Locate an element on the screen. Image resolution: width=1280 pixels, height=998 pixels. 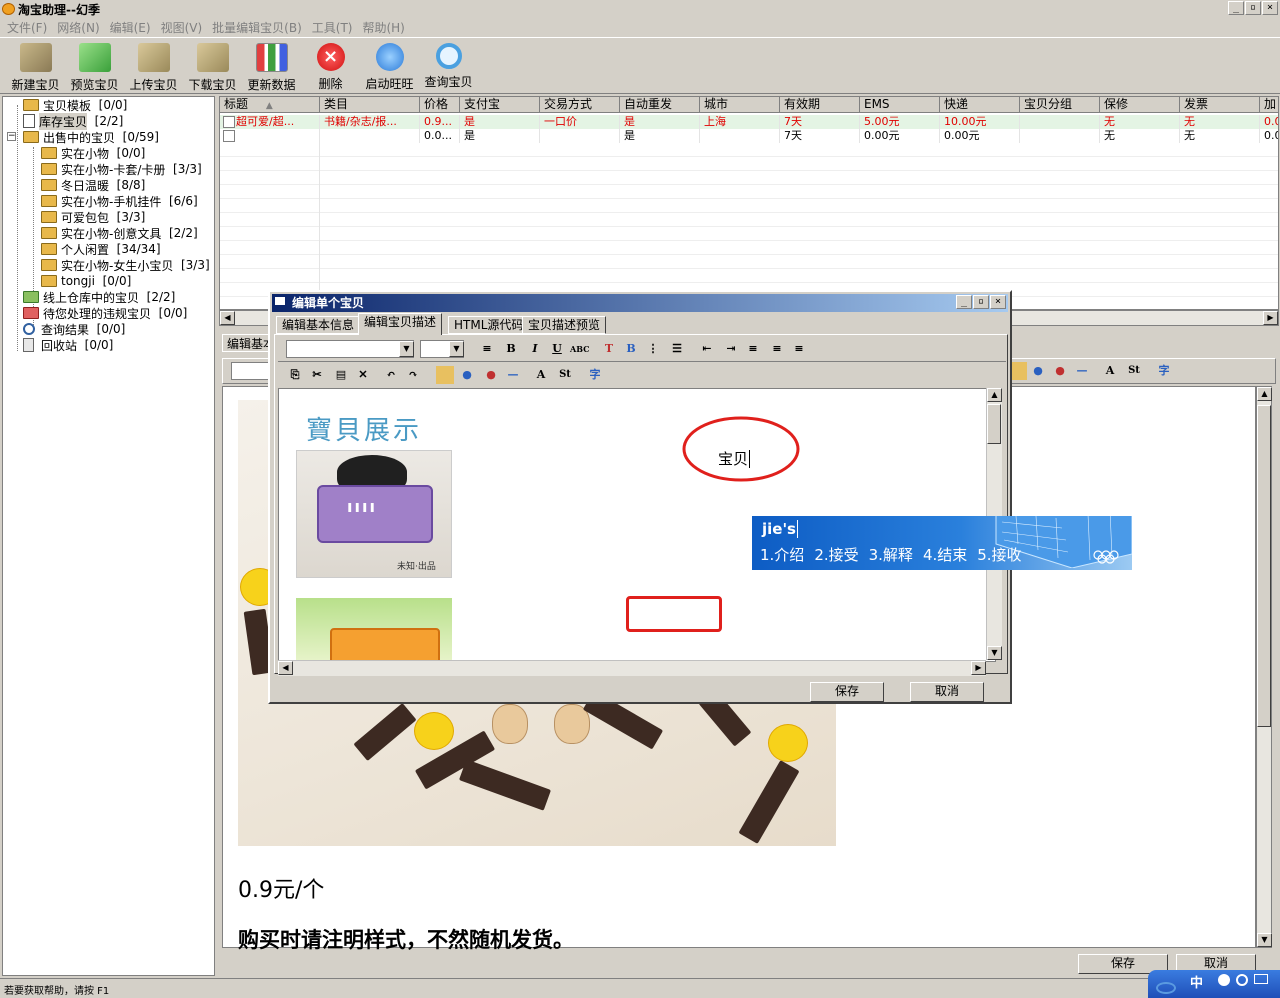
ime-candidate: 5.接收 is located at coordinates (999, 554).